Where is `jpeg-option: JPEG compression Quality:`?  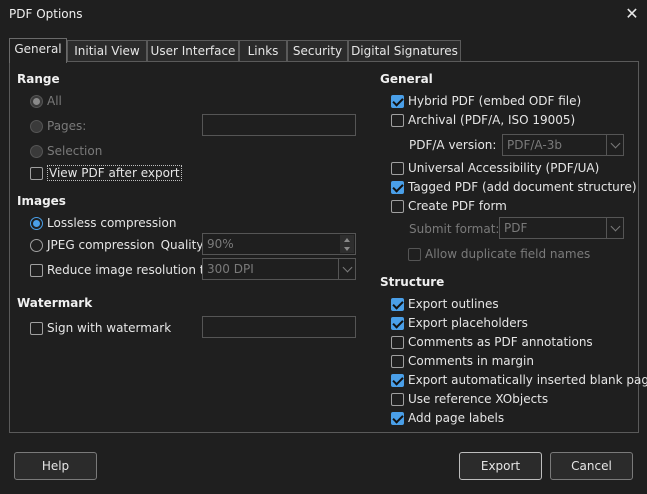
jpeg-option: JPEG compression Quality: is located at coordinates (118, 245).